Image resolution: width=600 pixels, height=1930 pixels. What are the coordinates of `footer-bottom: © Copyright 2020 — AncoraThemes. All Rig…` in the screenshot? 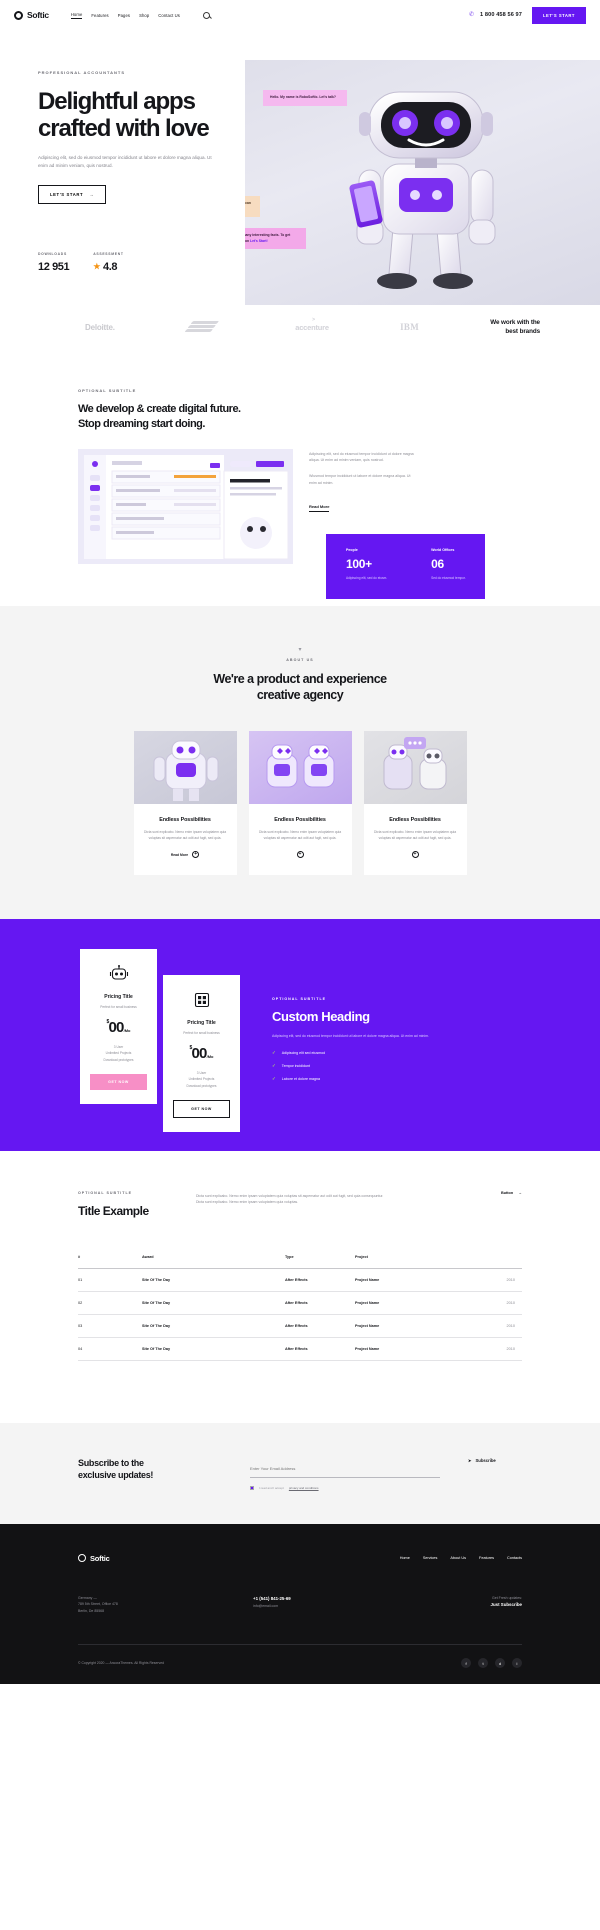 It's located at (300, 1664).